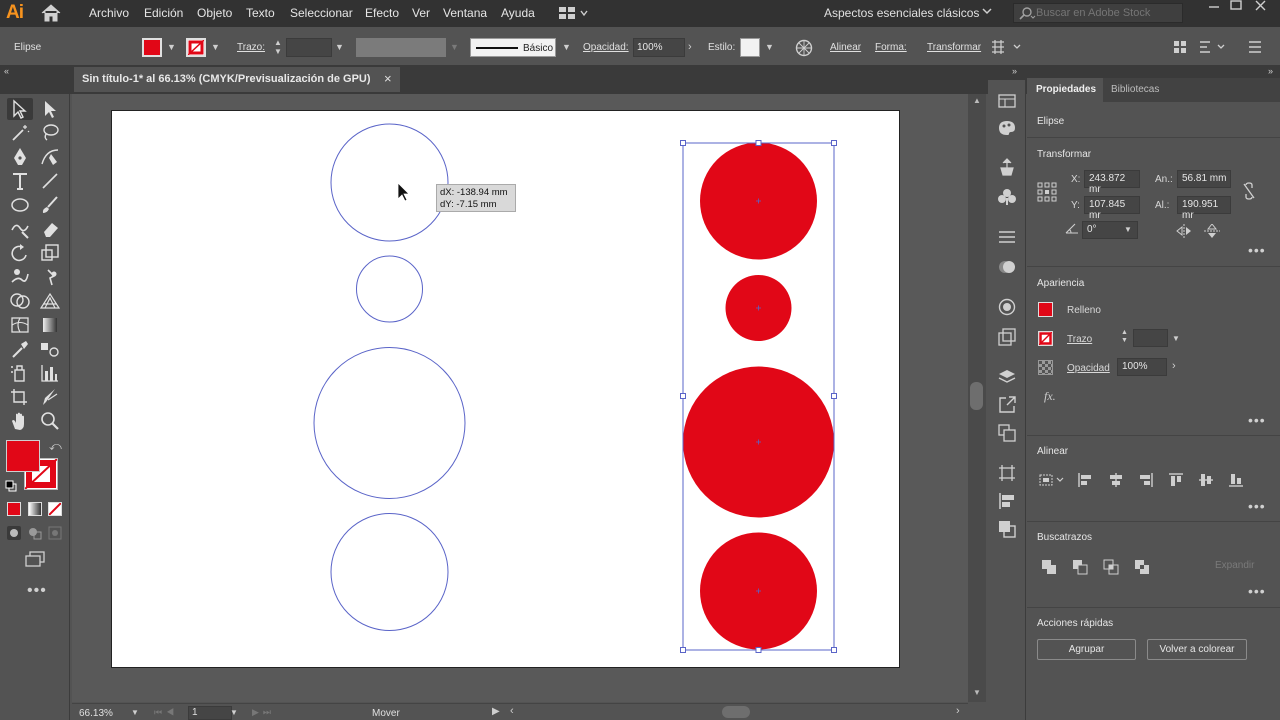 The height and width of the screenshot is (720, 1280). What do you see at coordinates (50, 133) in the screenshot?
I see `lasso-tool-icon` at bounding box center [50, 133].